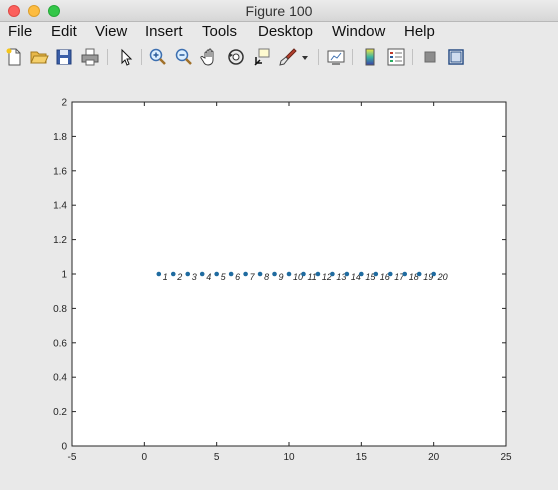 This screenshot has height=490, width=558. I want to click on menu-insert: Insert, so click(164, 31).